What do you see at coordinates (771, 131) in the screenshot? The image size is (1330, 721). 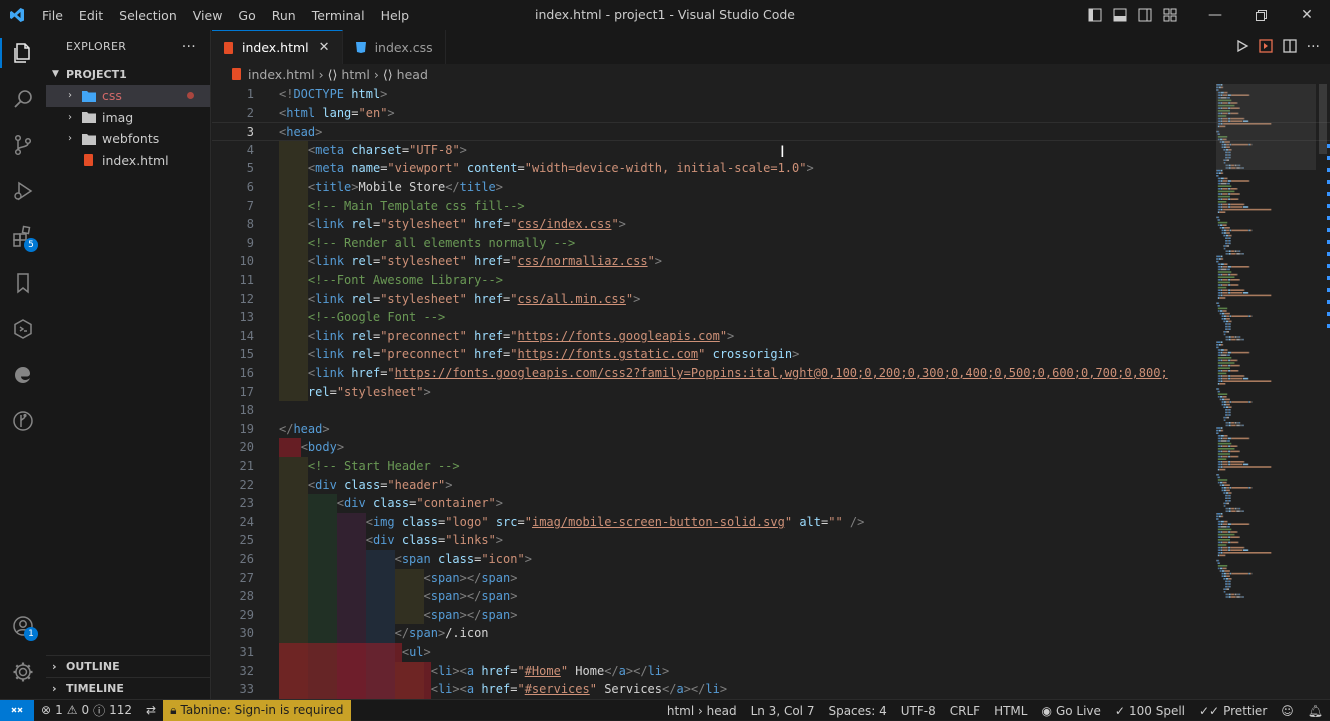 I see `code-line: 3<head>` at bounding box center [771, 131].